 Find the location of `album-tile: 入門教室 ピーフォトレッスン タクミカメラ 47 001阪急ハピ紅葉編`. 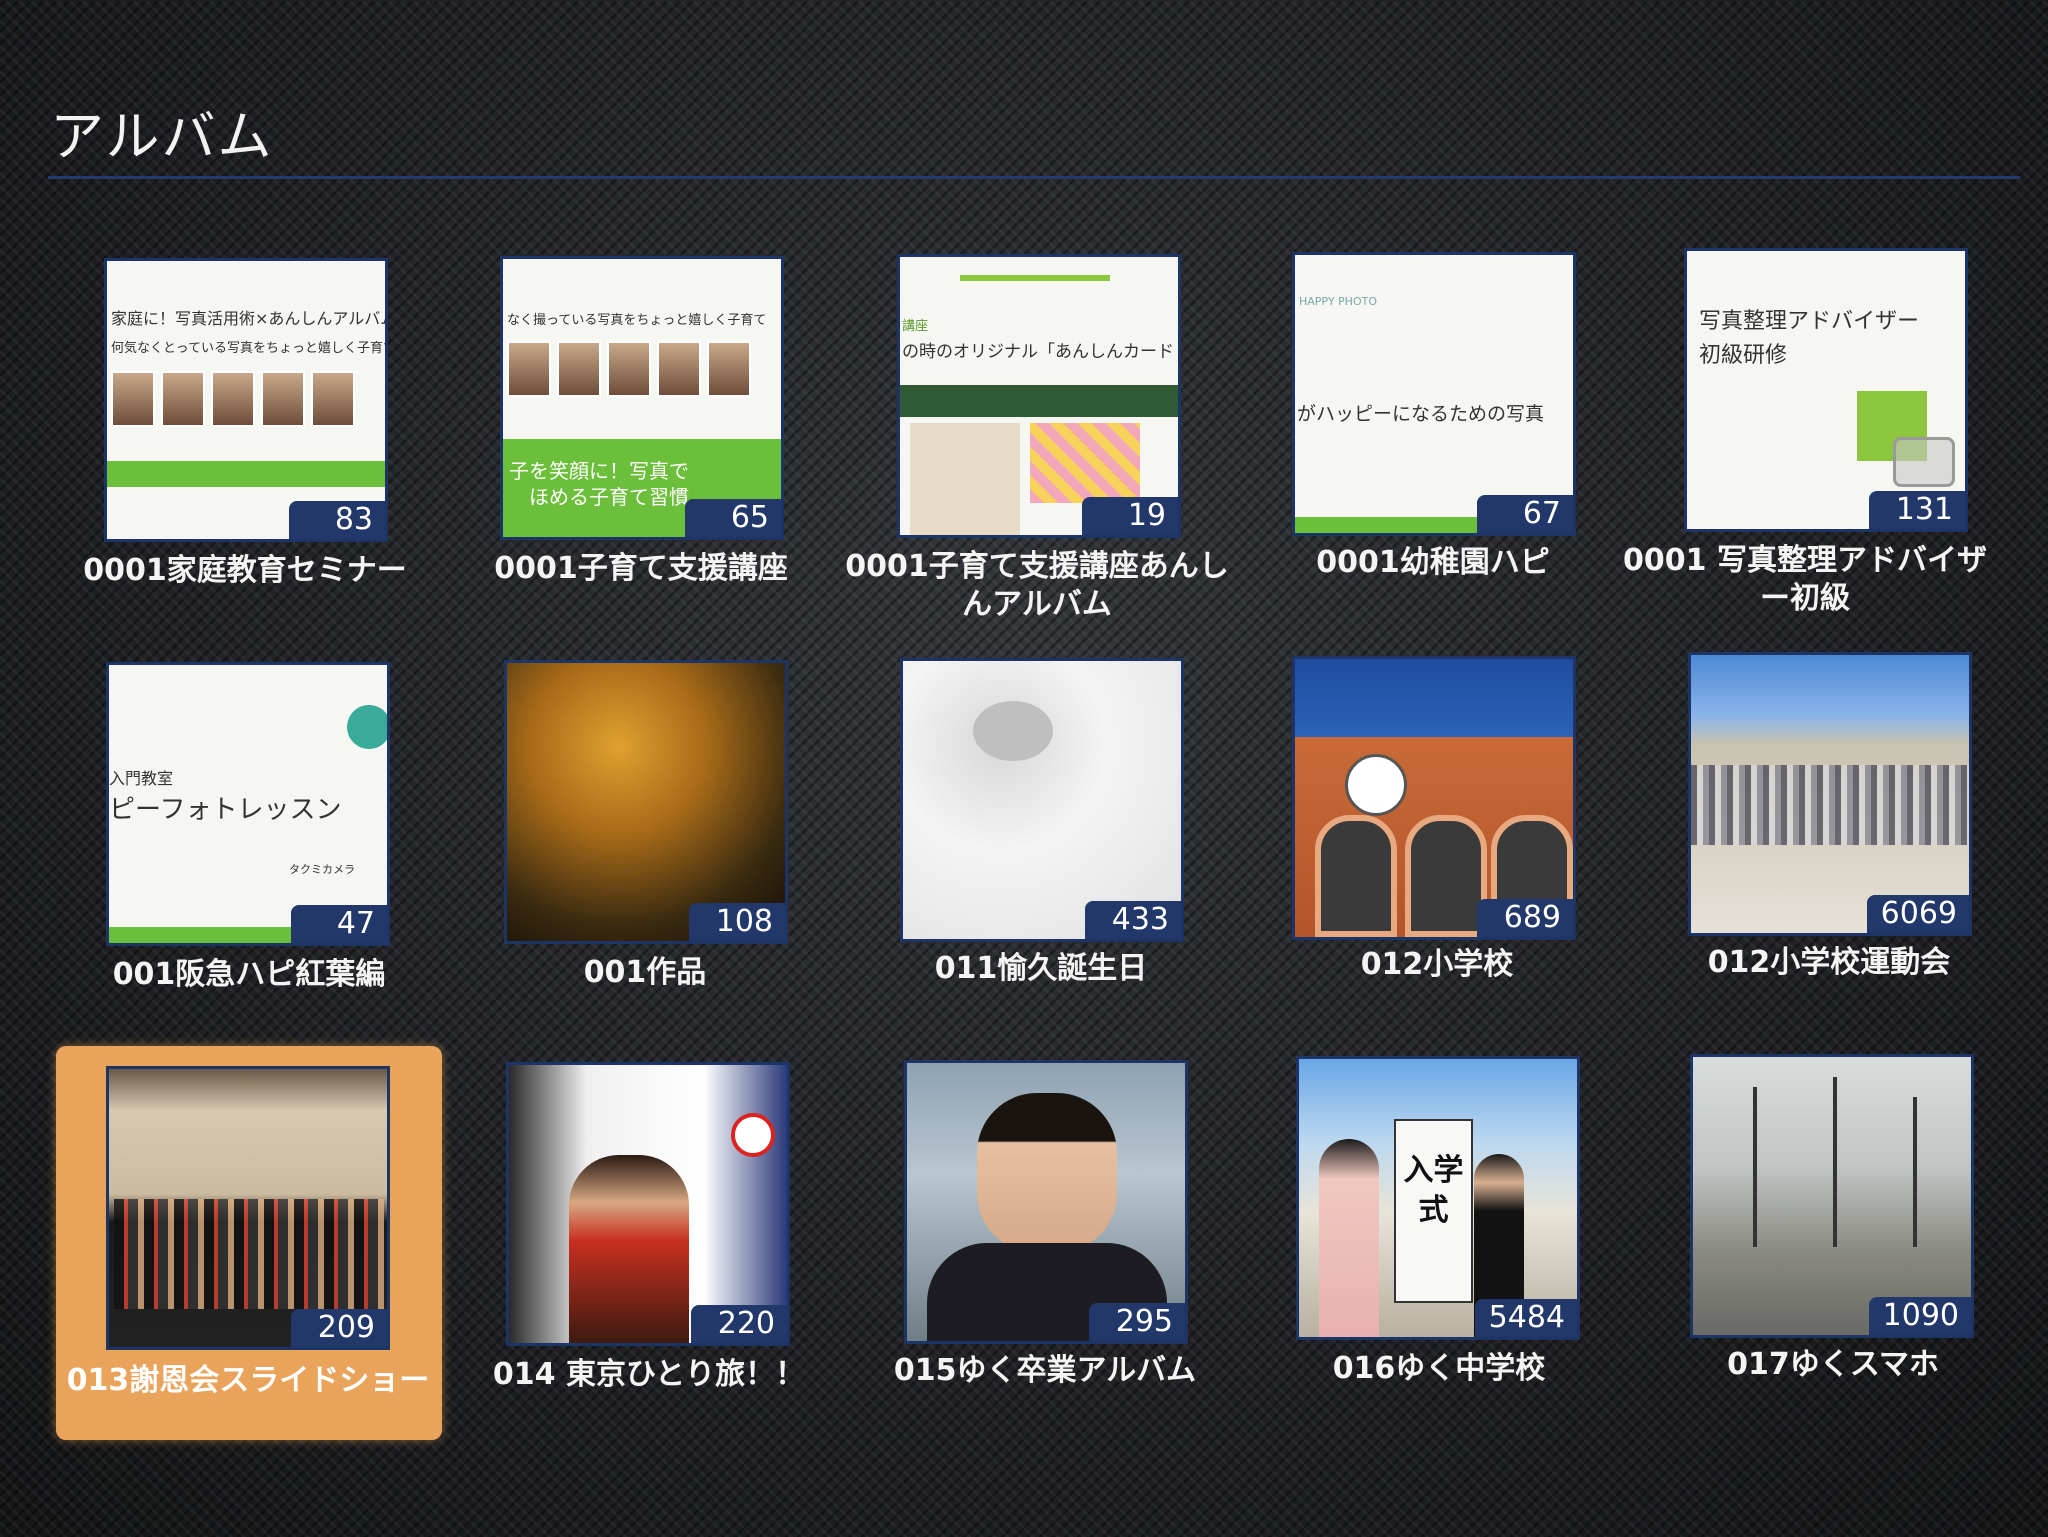

album-tile: 入門教室 ピーフォトレッスン タクミカメラ 47 001阪急ハピ紅葉編 is located at coordinates (250, 836).